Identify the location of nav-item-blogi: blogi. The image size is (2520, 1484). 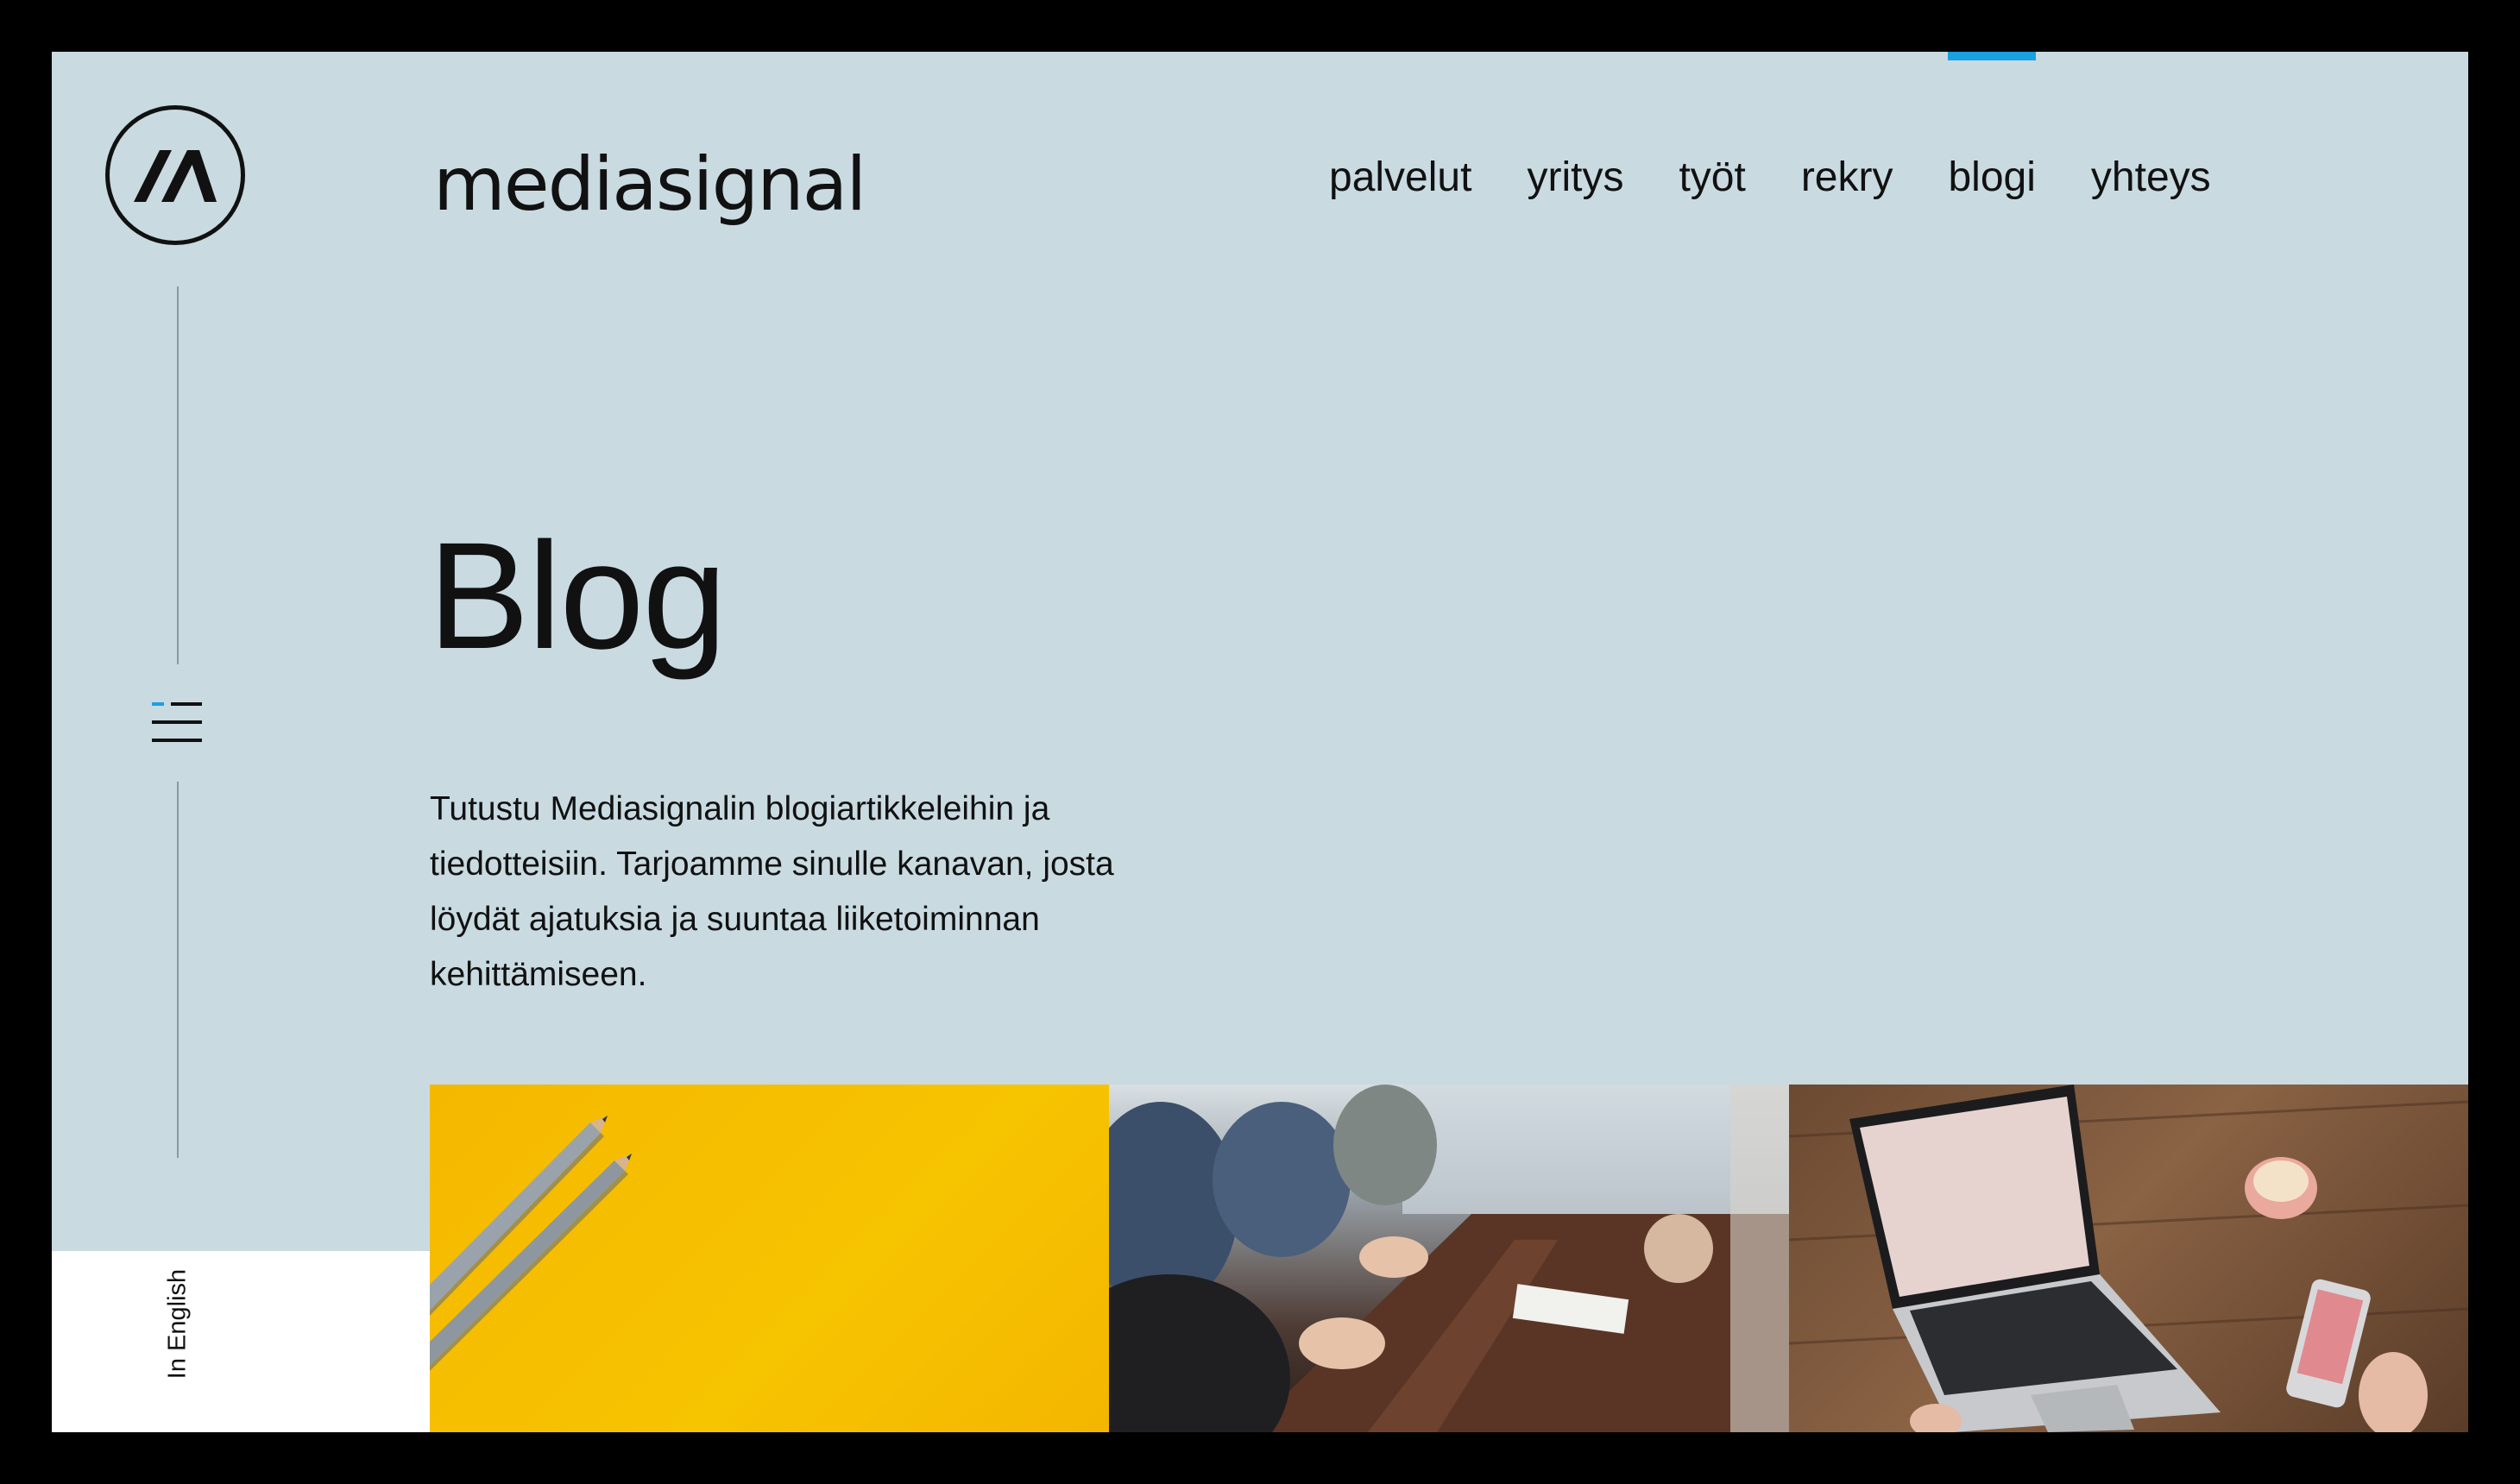
(1993, 126).